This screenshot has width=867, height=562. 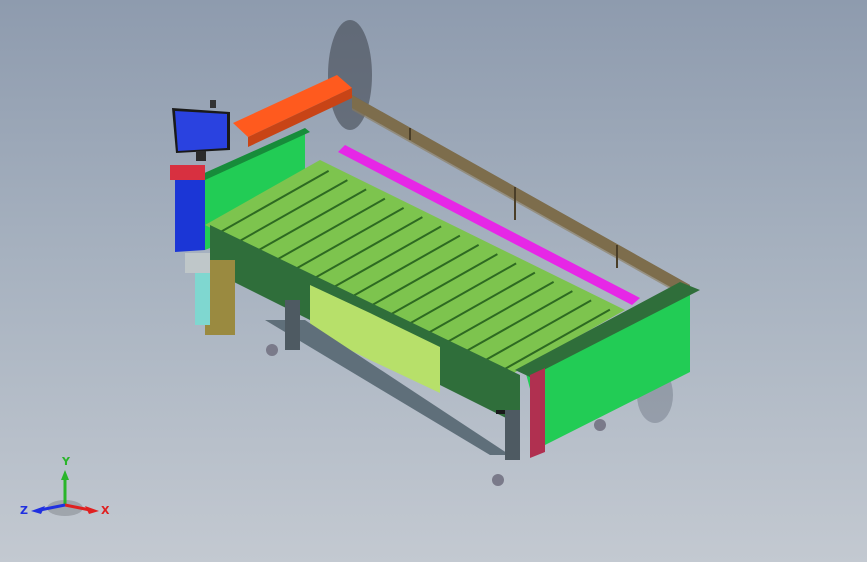 I want to click on blue-side-panel, so click(x=190, y=213).